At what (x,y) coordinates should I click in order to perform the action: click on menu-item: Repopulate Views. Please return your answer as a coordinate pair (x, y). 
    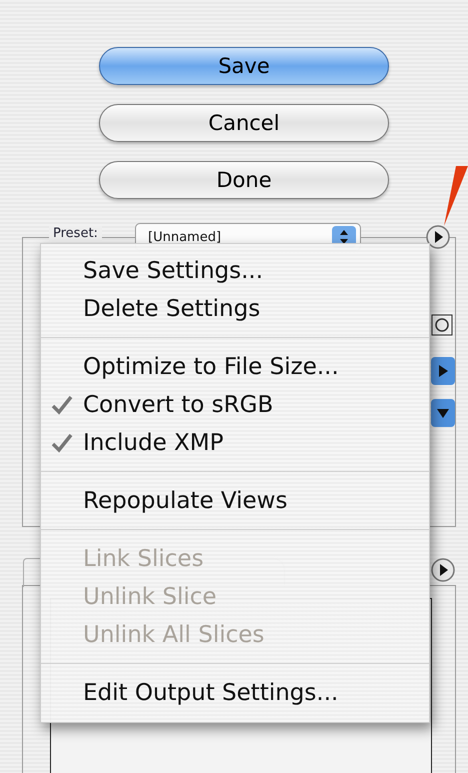
    Looking at the image, I should click on (235, 501).